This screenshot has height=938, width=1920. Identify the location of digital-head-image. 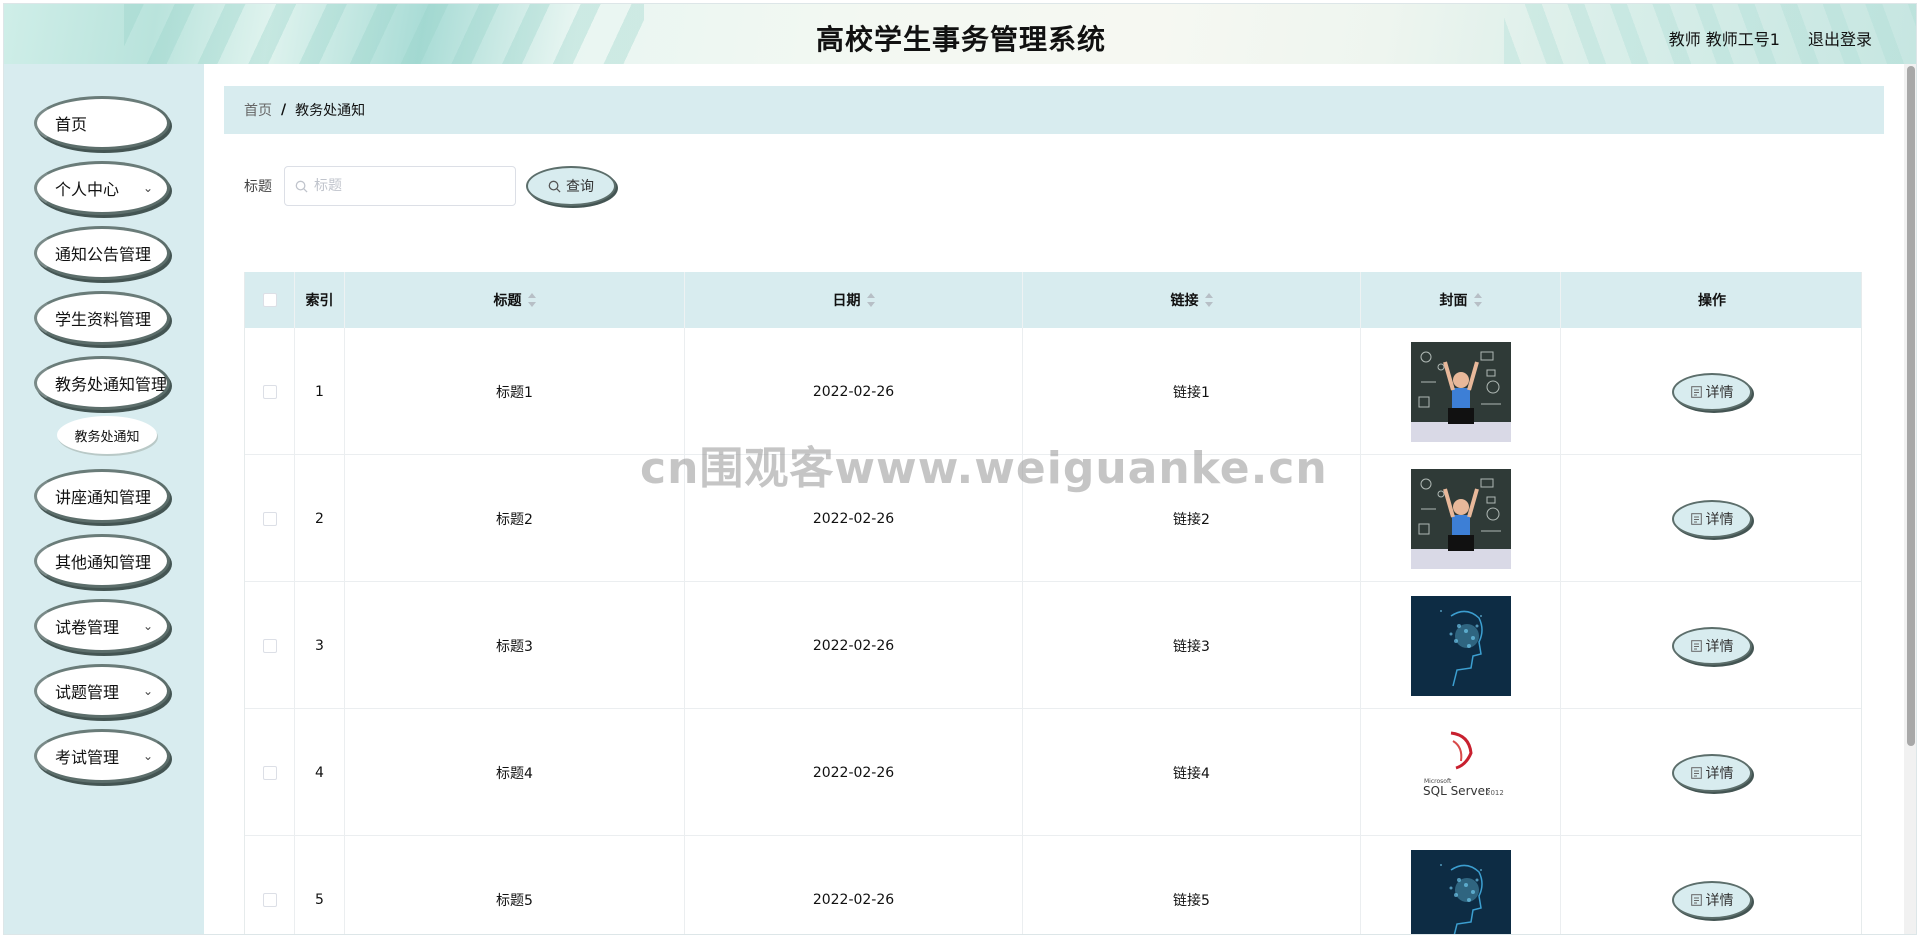
(1460, 891).